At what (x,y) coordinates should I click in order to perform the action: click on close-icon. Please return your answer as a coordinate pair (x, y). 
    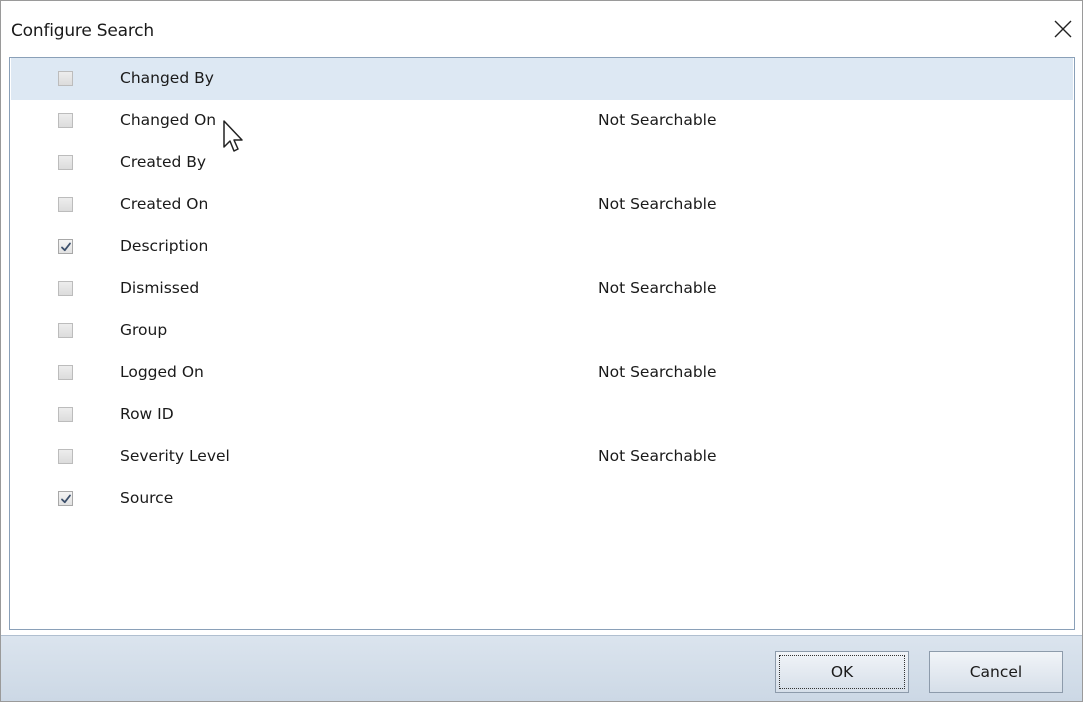
    Looking at the image, I should click on (1063, 29).